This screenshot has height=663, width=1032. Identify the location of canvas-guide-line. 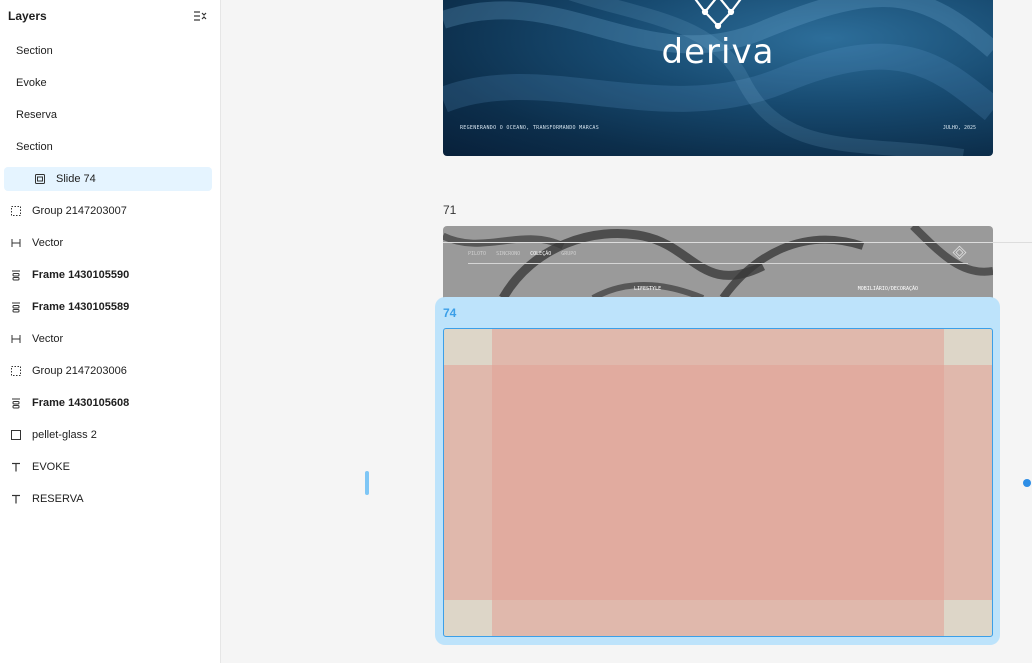
(737, 242).